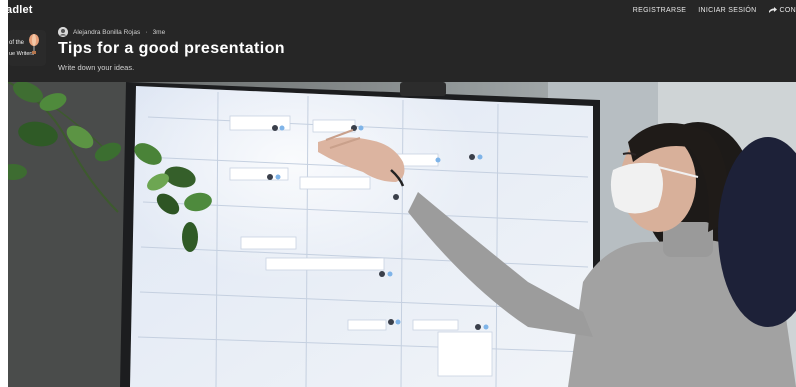  What do you see at coordinates (159, 32) in the screenshot?
I see `post-time: 3me` at bounding box center [159, 32].